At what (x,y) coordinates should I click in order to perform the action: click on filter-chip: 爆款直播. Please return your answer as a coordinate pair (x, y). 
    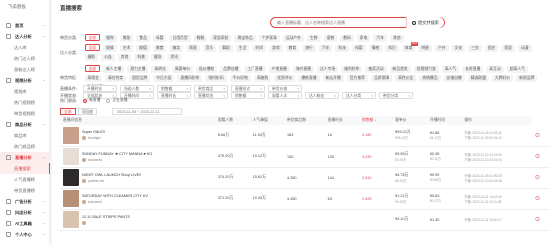
    Looking at the image, I should click on (309, 78).